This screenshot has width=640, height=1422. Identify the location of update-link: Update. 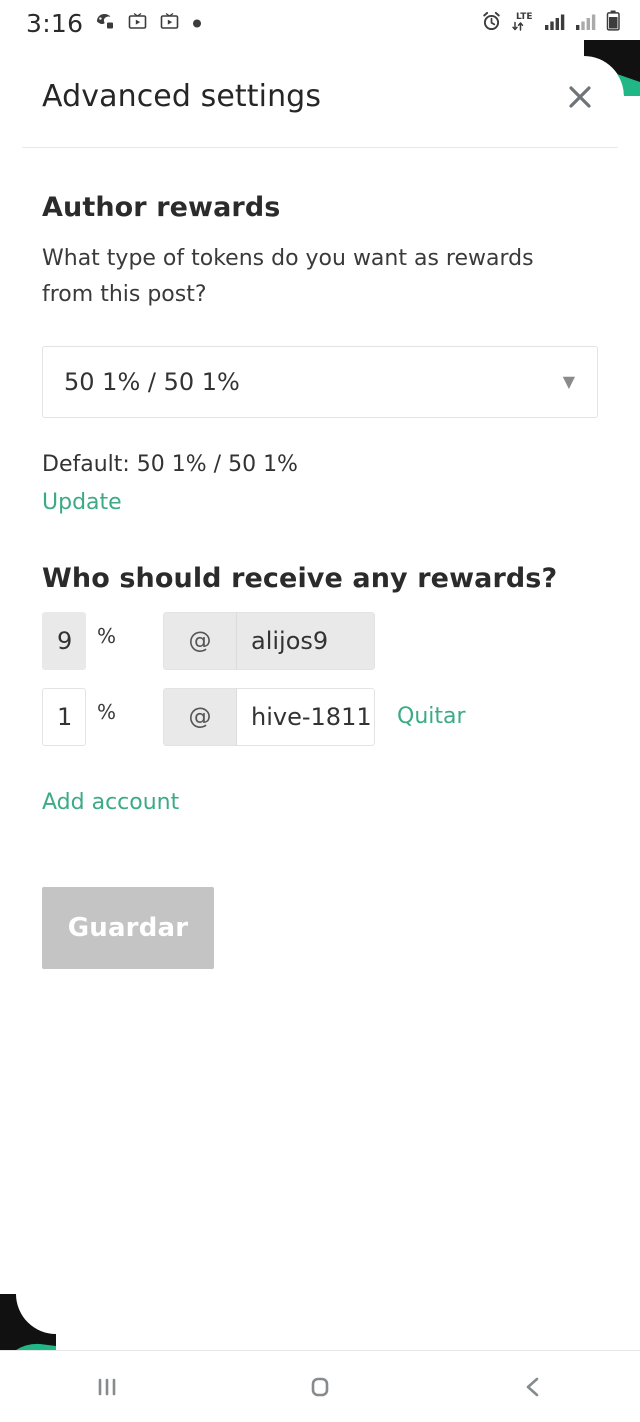
(82, 502).